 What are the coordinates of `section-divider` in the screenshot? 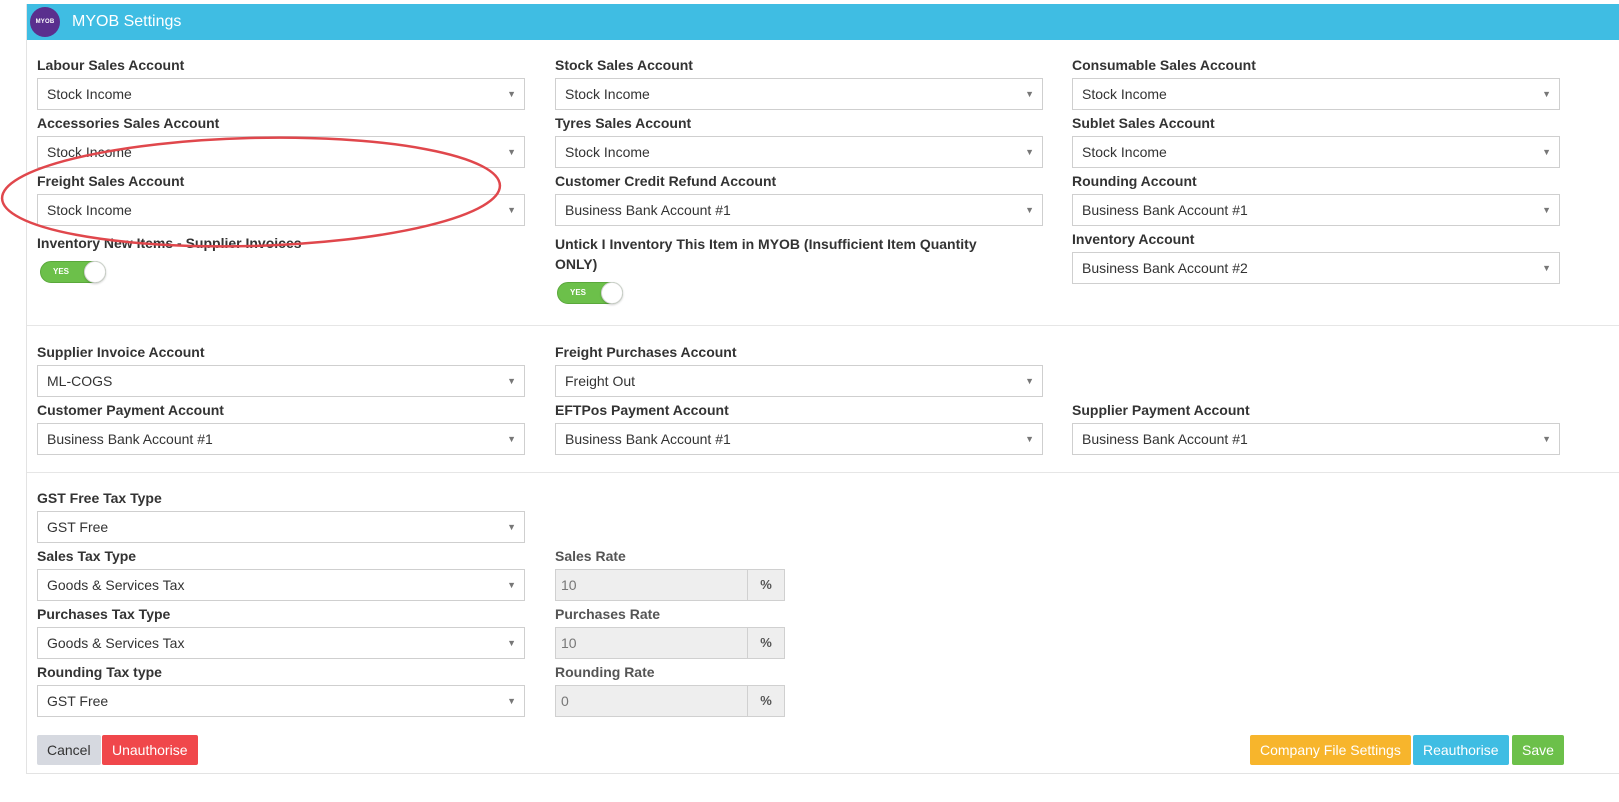 It's located at (823, 325).